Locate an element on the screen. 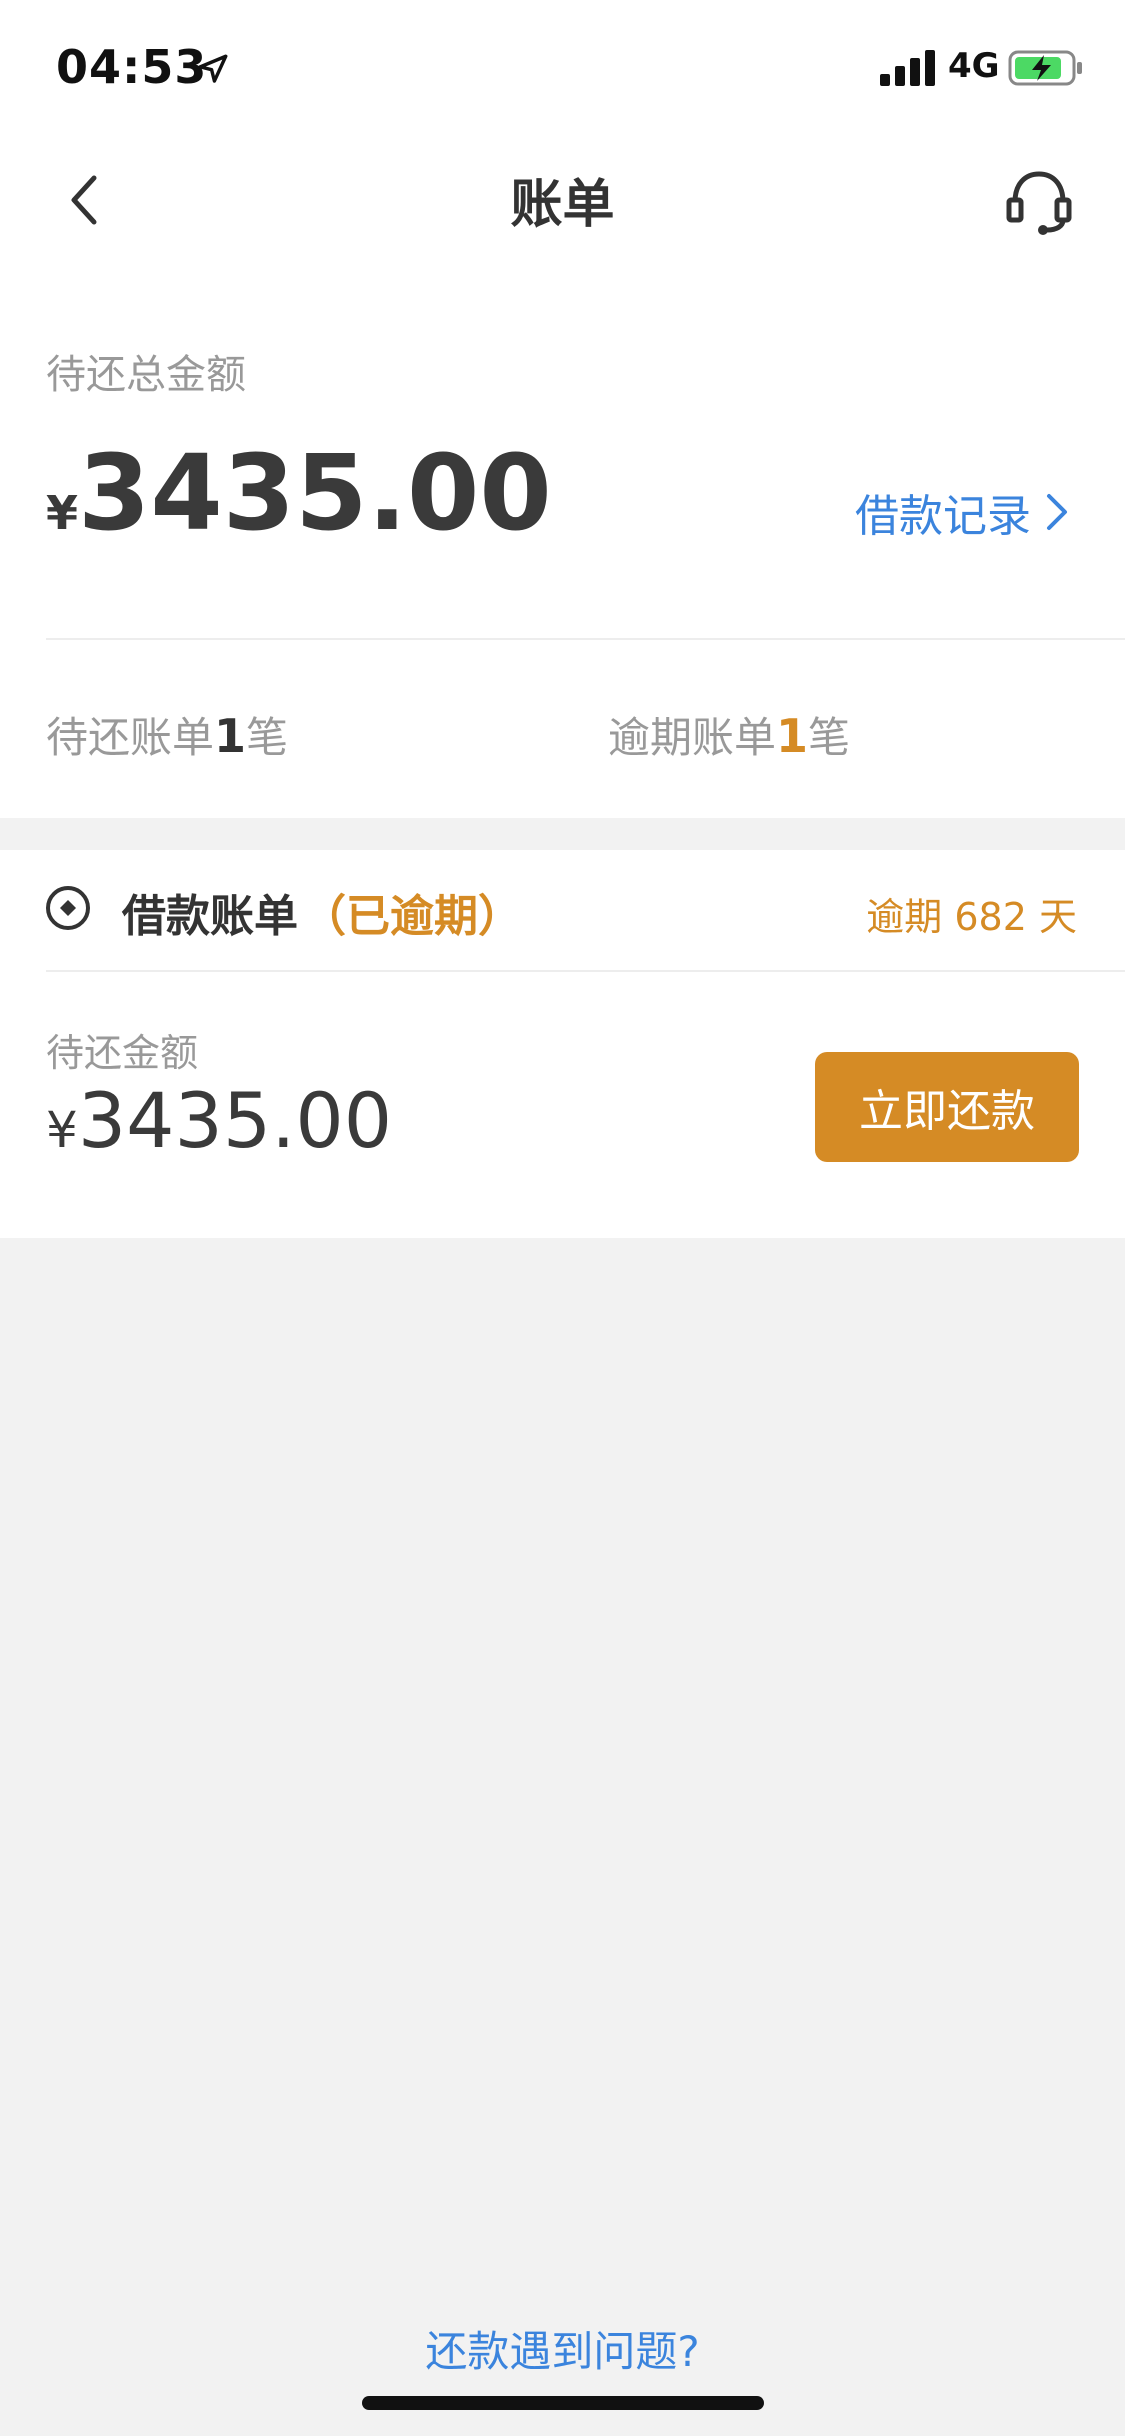  pending-bills-count: 待还账单1笔 is located at coordinates (167, 734).